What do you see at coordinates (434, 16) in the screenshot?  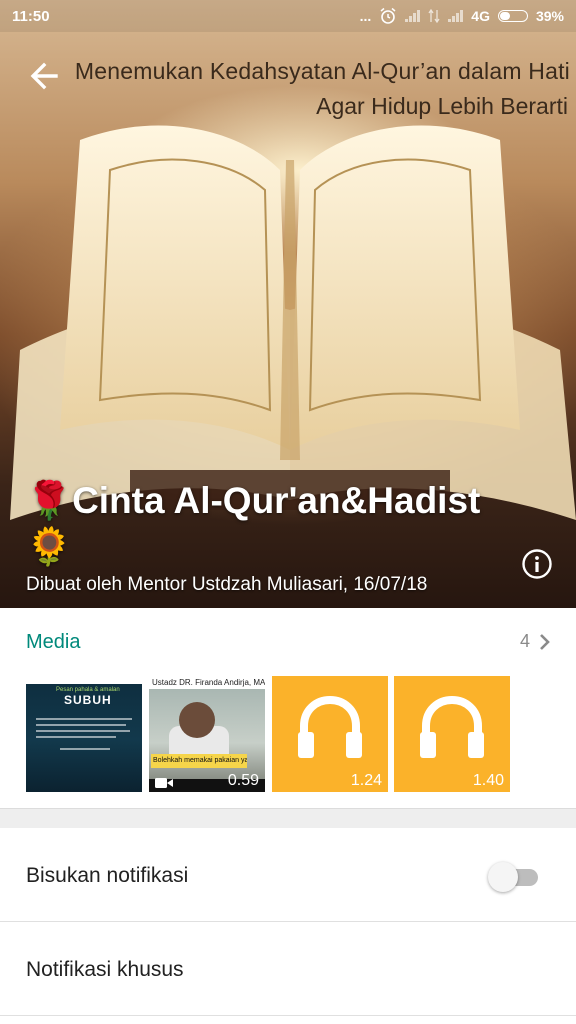 I see `data-transfer-icon` at bounding box center [434, 16].